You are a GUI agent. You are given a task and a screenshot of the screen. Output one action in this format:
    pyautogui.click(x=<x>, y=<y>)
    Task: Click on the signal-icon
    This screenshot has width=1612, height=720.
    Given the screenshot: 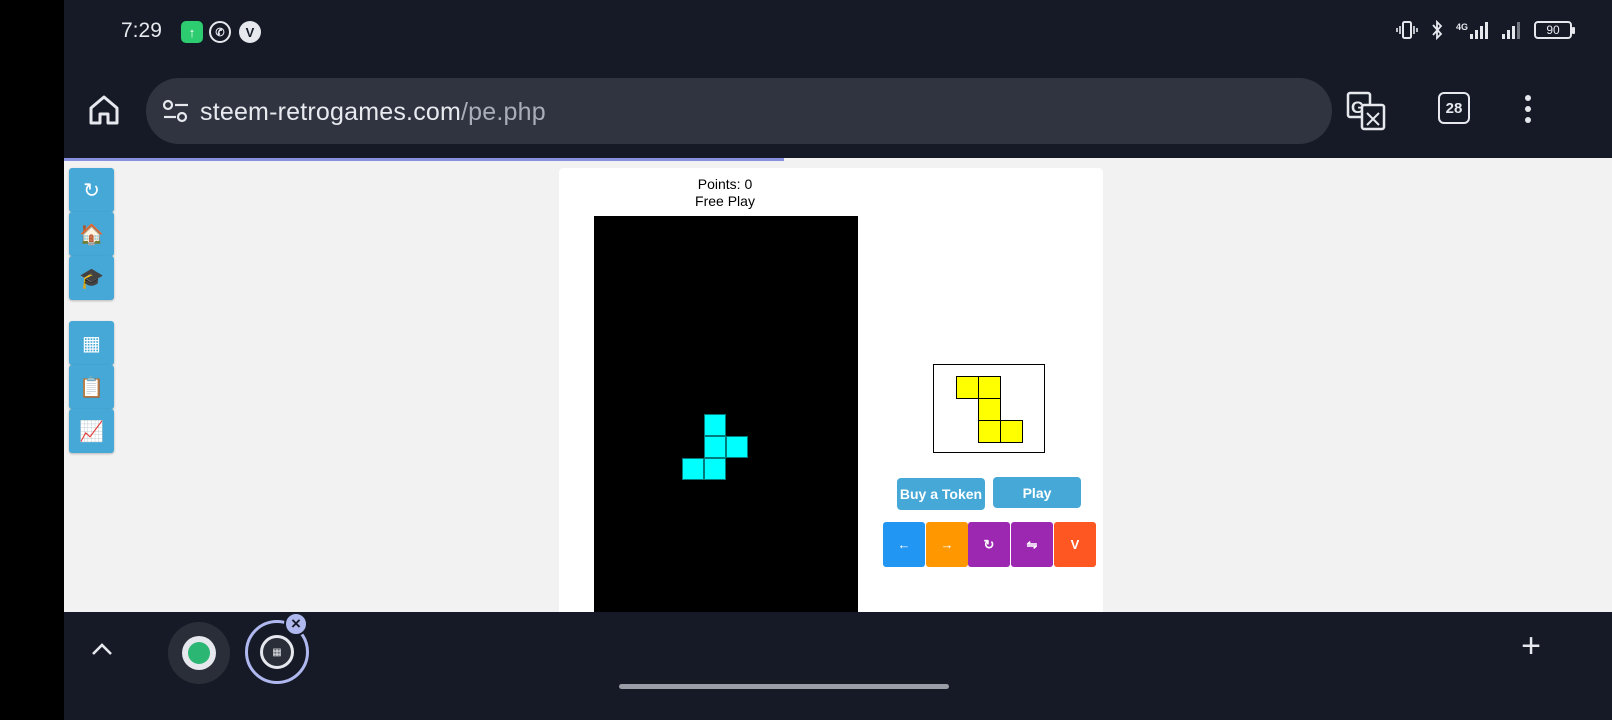 What is the action you would take?
    pyautogui.click(x=1512, y=30)
    